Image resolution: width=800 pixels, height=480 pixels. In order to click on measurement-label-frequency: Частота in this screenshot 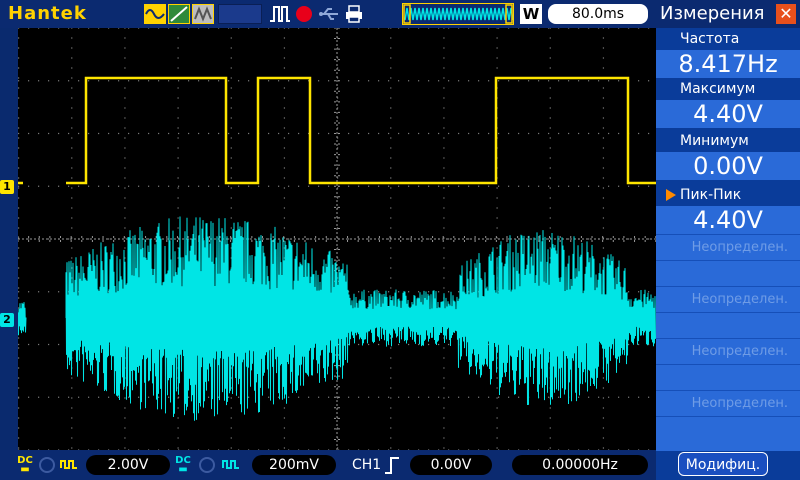, I will do `click(728, 39)`.